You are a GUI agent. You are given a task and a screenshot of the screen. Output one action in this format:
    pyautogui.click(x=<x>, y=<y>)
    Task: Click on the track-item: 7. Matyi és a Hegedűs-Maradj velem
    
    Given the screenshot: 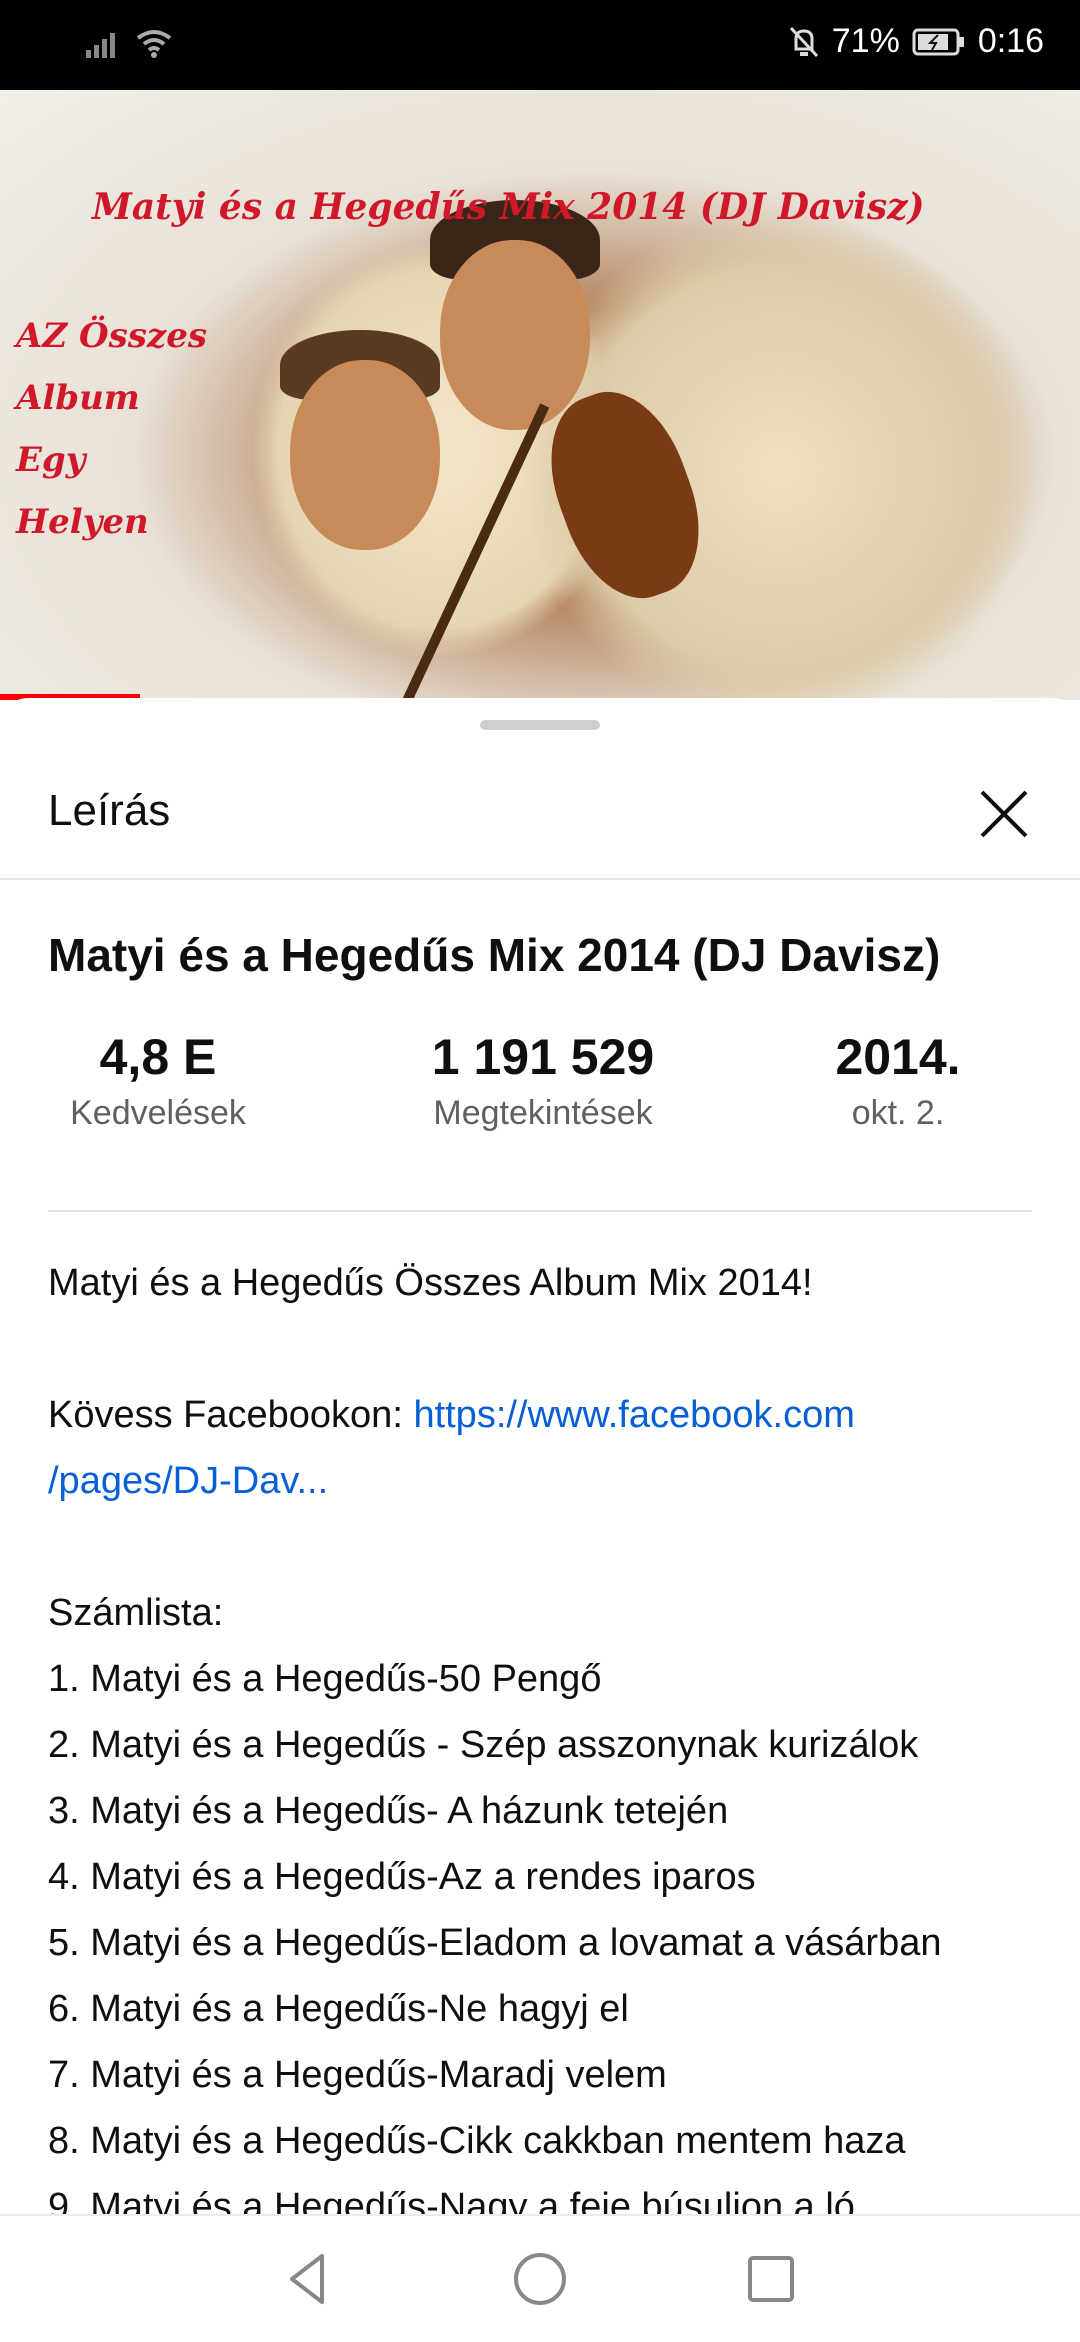 What is the action you would take?
    pyautogui.click(x=357, y=2075)
    